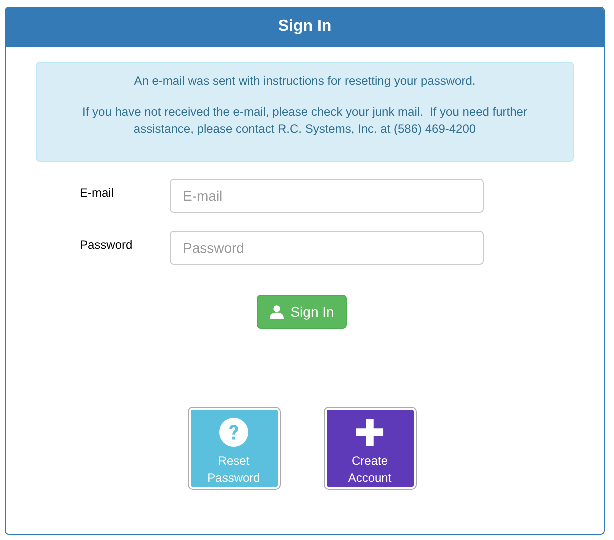 The width and height of the screenshot is (614, 540). What do you see at coordinates (327, 248) in the screenshot?
I see `input-field: Password` at bounding box center [327, 248].